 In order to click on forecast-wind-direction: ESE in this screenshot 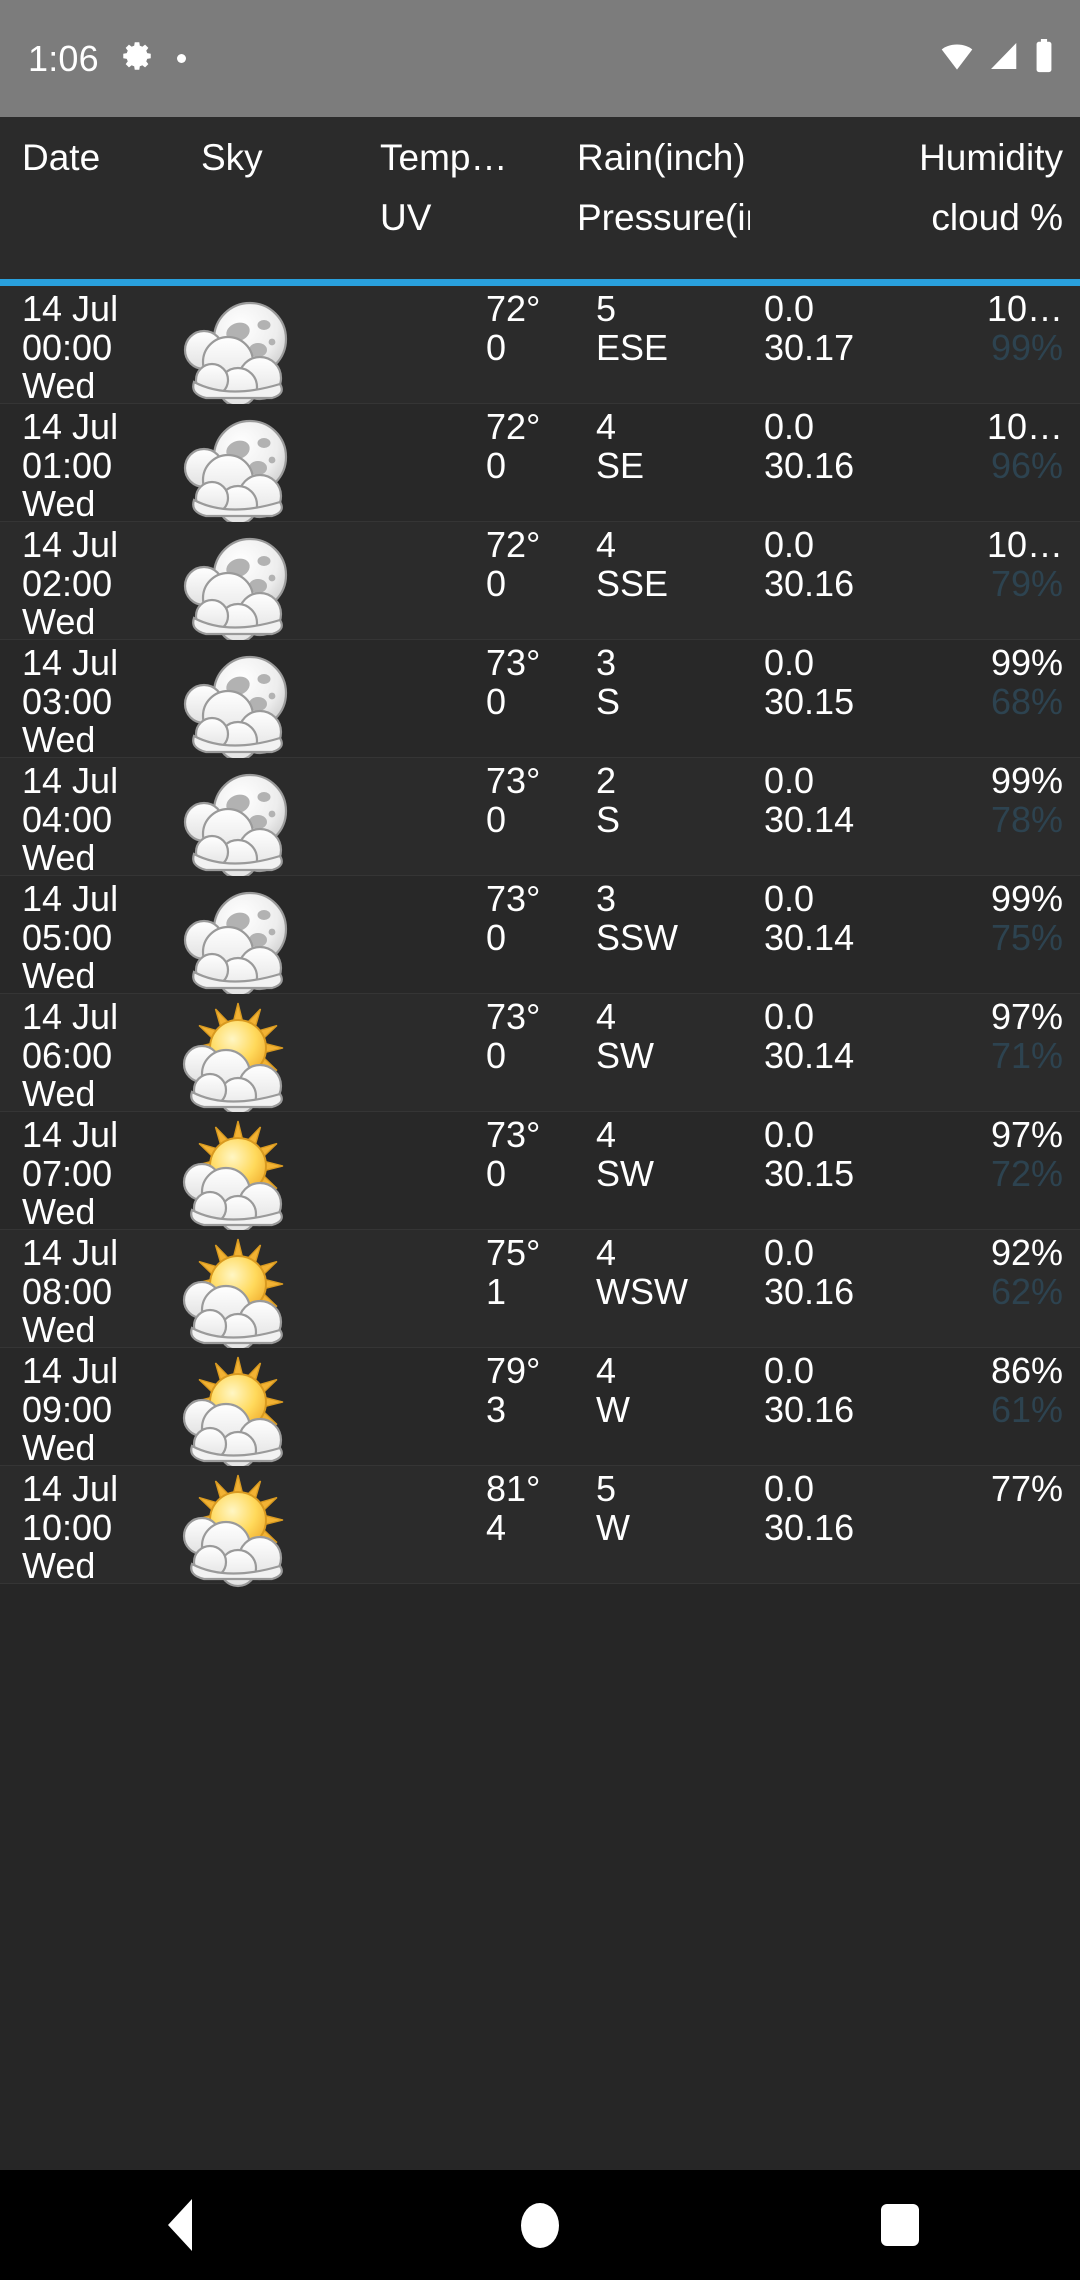, I will do `click(632, 347)`.